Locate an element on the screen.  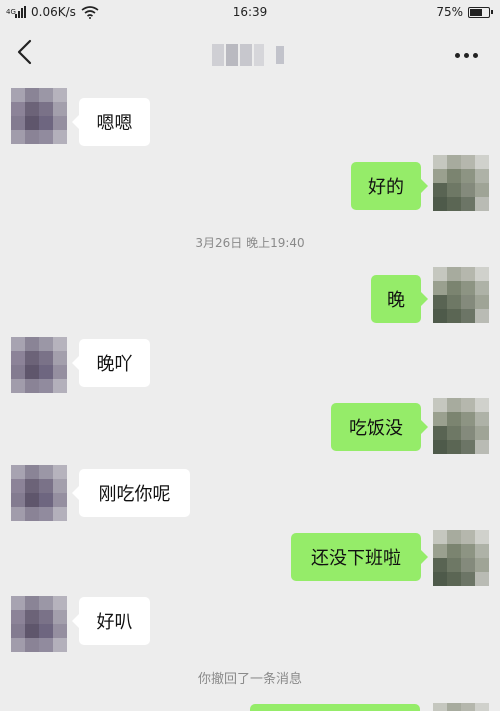
timestamp-divider: 3月26日 晚上19:40 is located at coordinates (250, 243).